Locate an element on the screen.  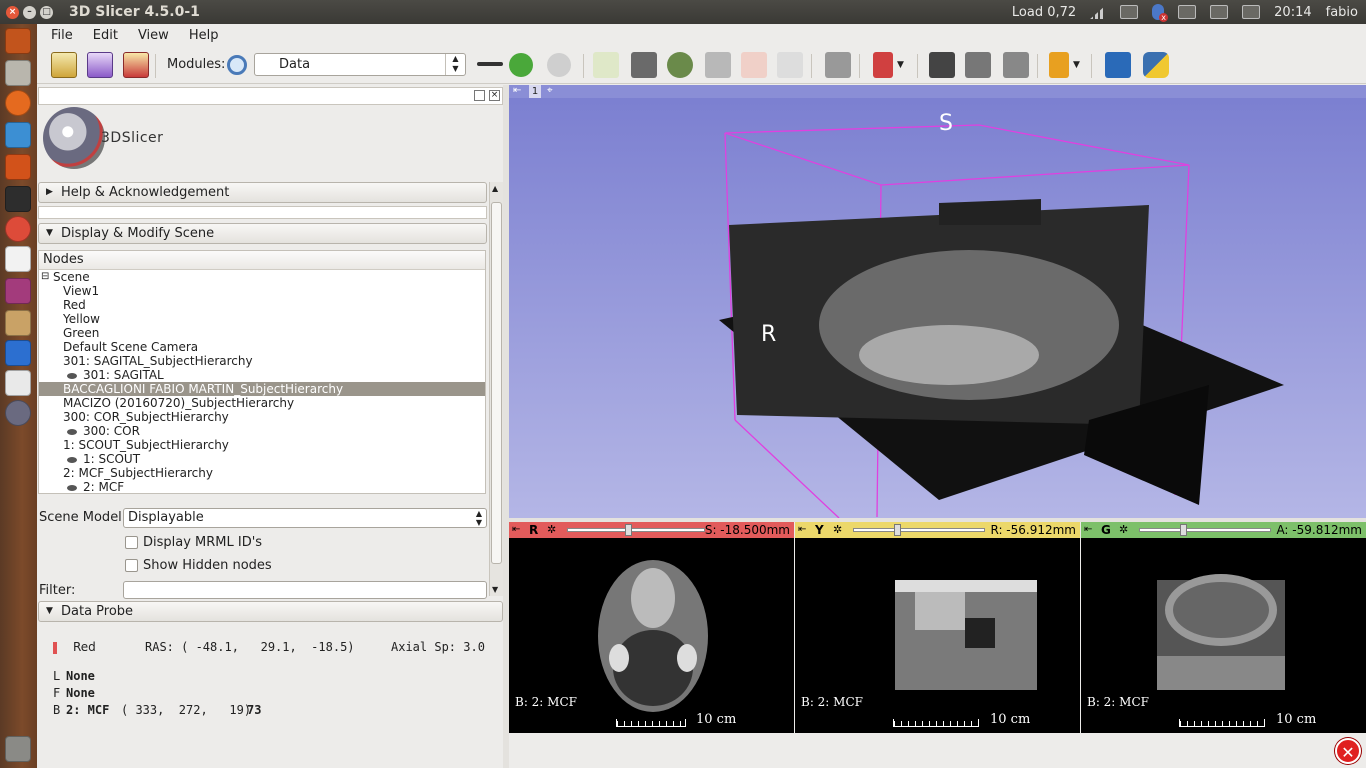
crosshair-icon is located at coordinates (1059, 65).